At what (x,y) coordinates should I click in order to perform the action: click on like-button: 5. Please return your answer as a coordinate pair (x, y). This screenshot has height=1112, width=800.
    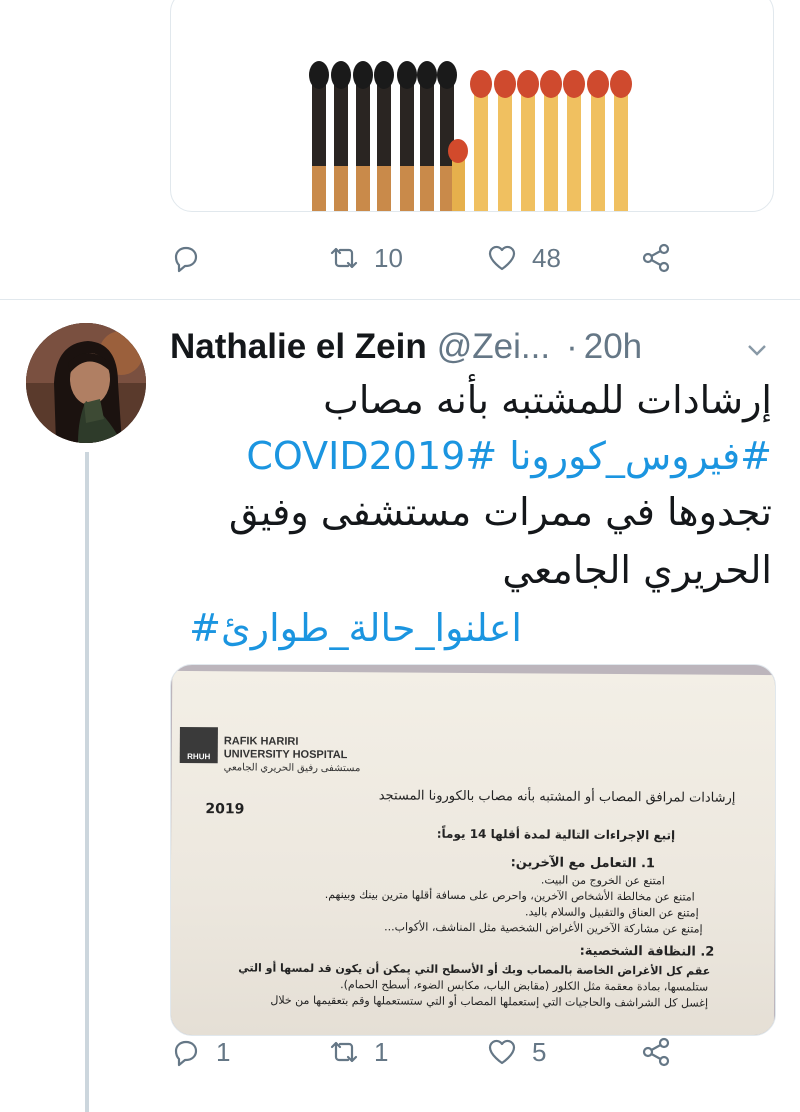
    Looking at the image, I should click on (516, 1052).